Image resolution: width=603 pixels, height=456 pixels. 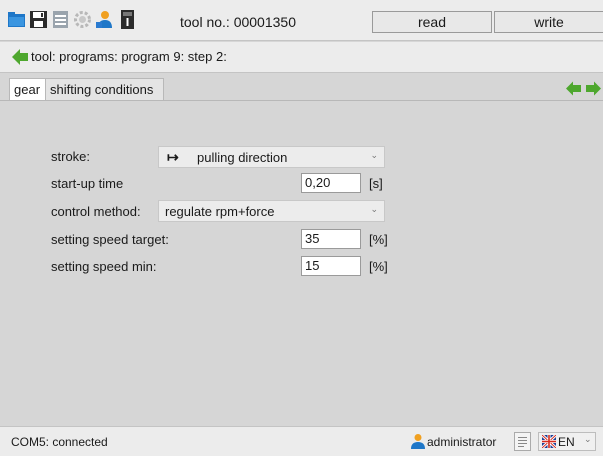 What do you see at coordinates (301, 441) in the screenshot?
I see `status-bar: COM5: connected administrator EN ⌄` at bounding box center [301, 441].